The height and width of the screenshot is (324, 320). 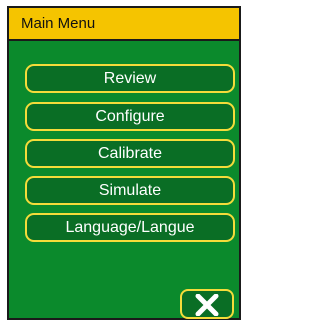 I want to click on close-icon, so click(x=207, y=305).